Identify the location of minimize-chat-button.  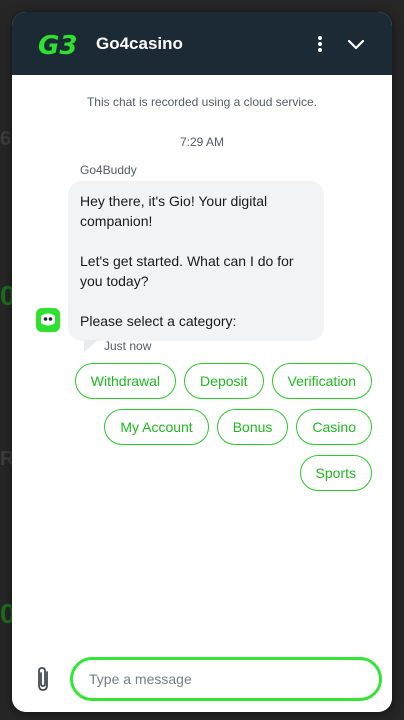
(356, 44).